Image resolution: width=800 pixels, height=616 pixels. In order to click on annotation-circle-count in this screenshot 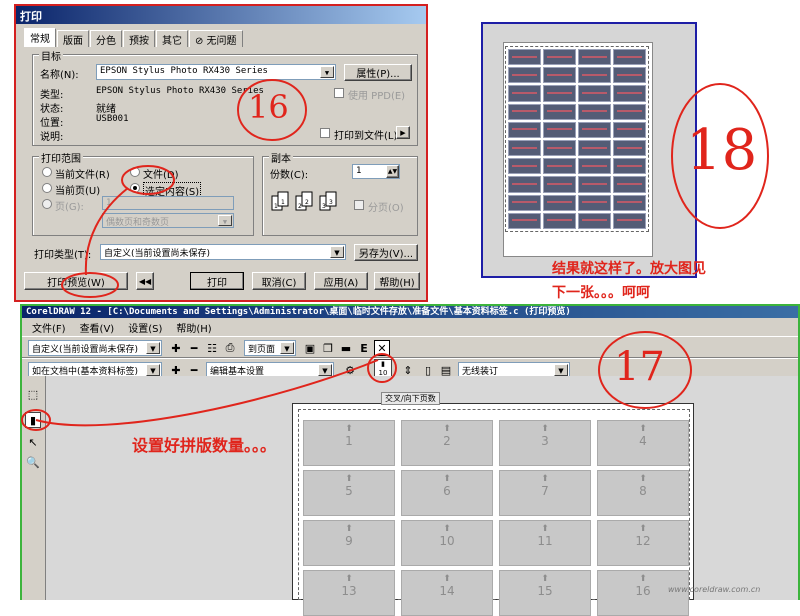, I will do `click(382, 368)`.